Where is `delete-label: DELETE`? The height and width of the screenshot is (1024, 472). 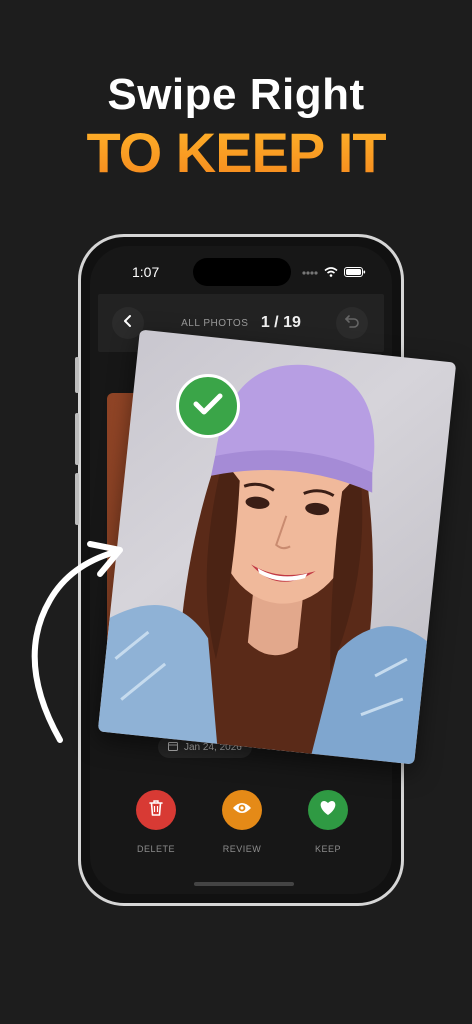
delete-label: DELETE is located at coordinates (155, 849).